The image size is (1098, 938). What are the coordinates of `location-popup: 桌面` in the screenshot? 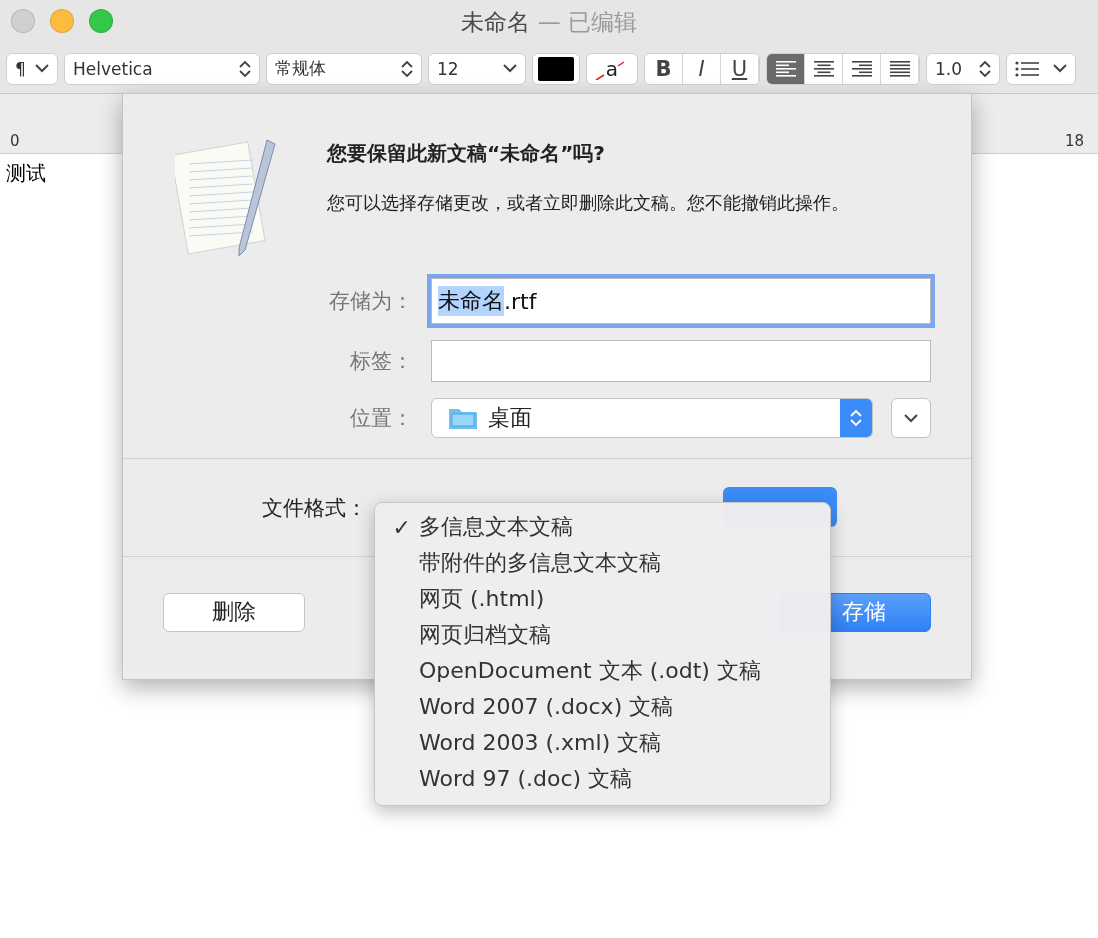 It's located at (652, 418).